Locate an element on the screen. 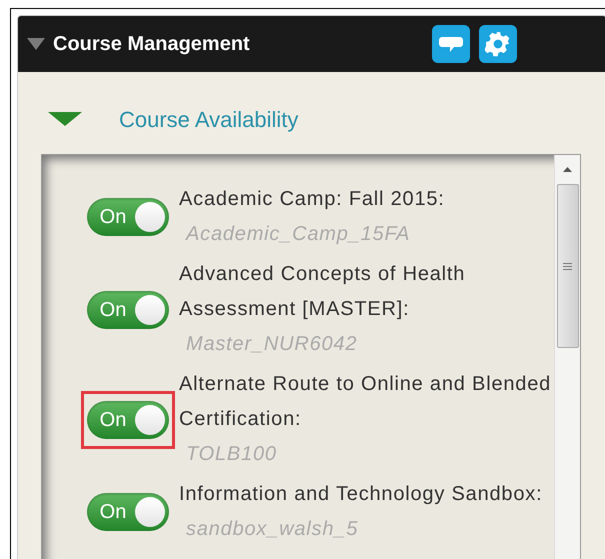 Image resolution: width=605 pixels, height=559 pixels. speech-bubble-icon is located at coordinates (451, 44).